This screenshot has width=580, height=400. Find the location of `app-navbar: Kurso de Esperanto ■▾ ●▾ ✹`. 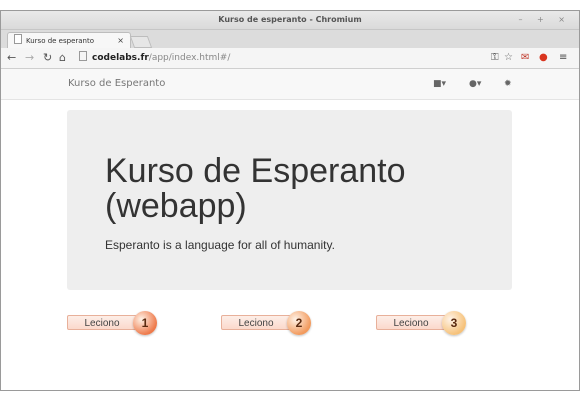

app-navbar: Kurso de Esperanto ■▾ ●▾ ✹ is located at coordinates (290, 84).